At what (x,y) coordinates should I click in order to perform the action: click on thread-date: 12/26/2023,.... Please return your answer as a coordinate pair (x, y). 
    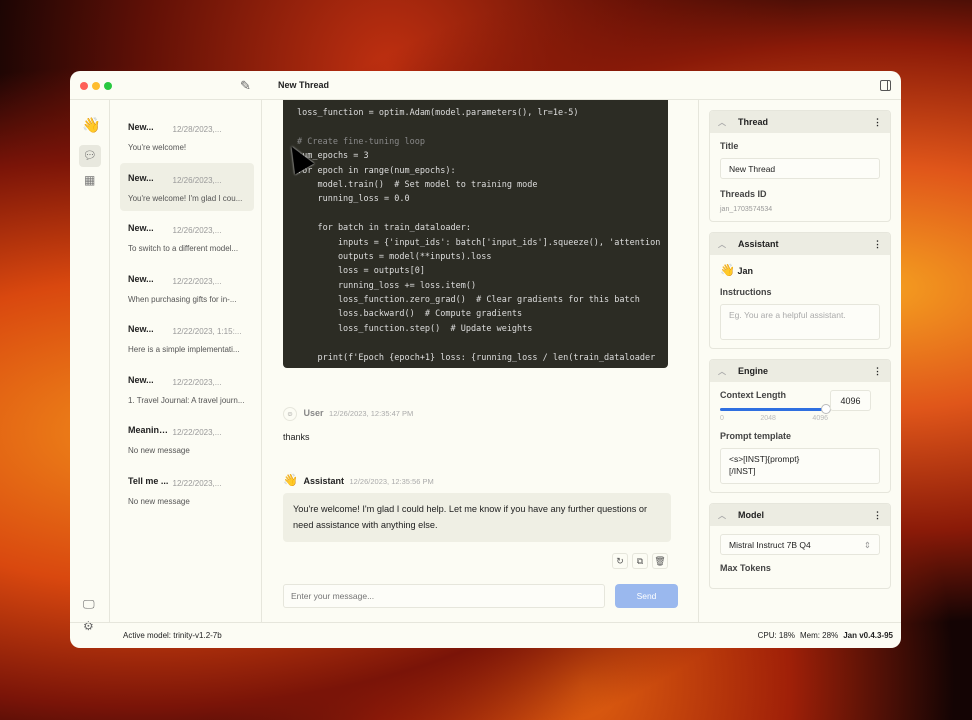
    Looking at the image, I should click on (197, 230).